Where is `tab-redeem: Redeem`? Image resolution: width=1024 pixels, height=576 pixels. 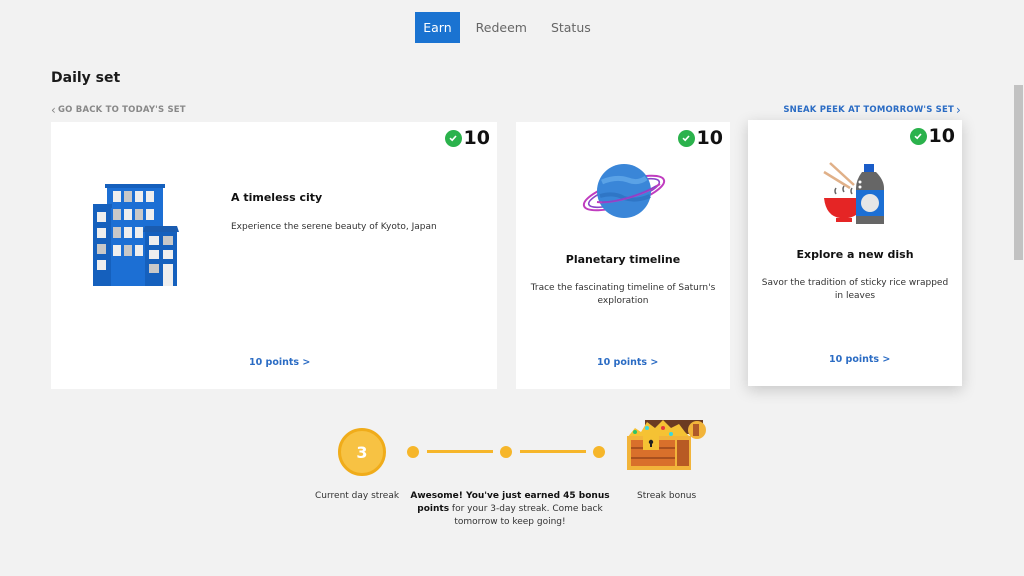
tab-redeem: Redeem is located at coordinates (501, 27).